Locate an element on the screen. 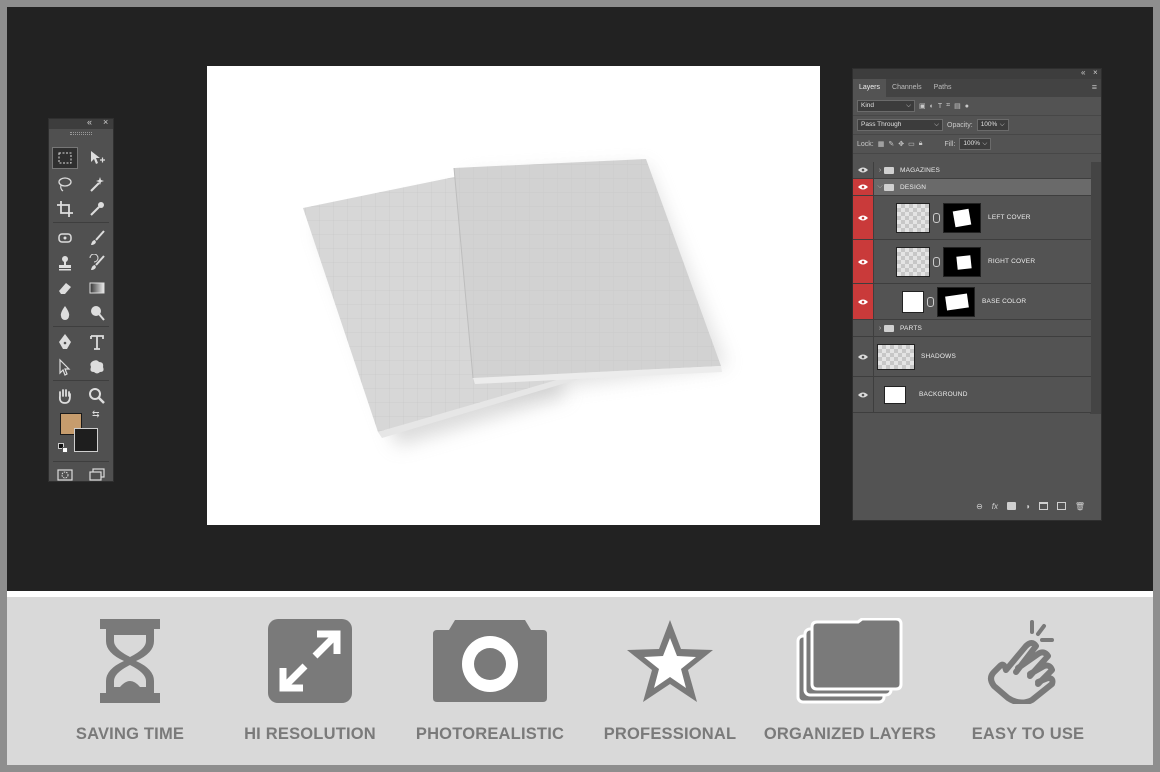  blend-mode-value: Pass Through is located at coordinates (881, 124).